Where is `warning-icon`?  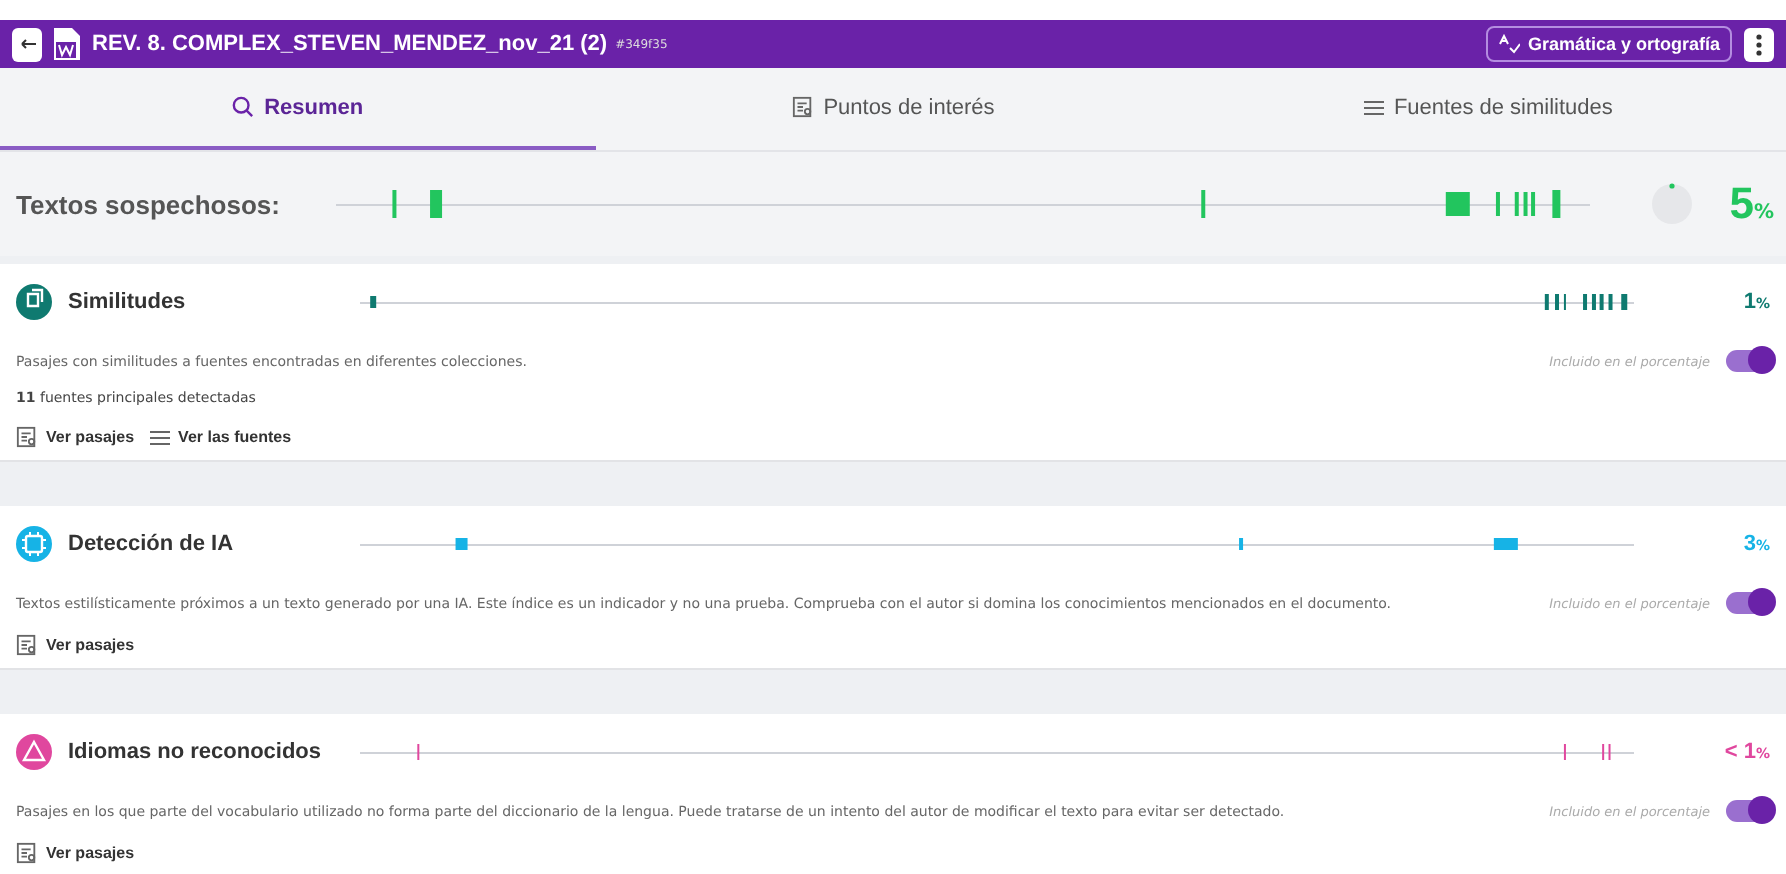
warning-icon is located at coordinates (34, 752).